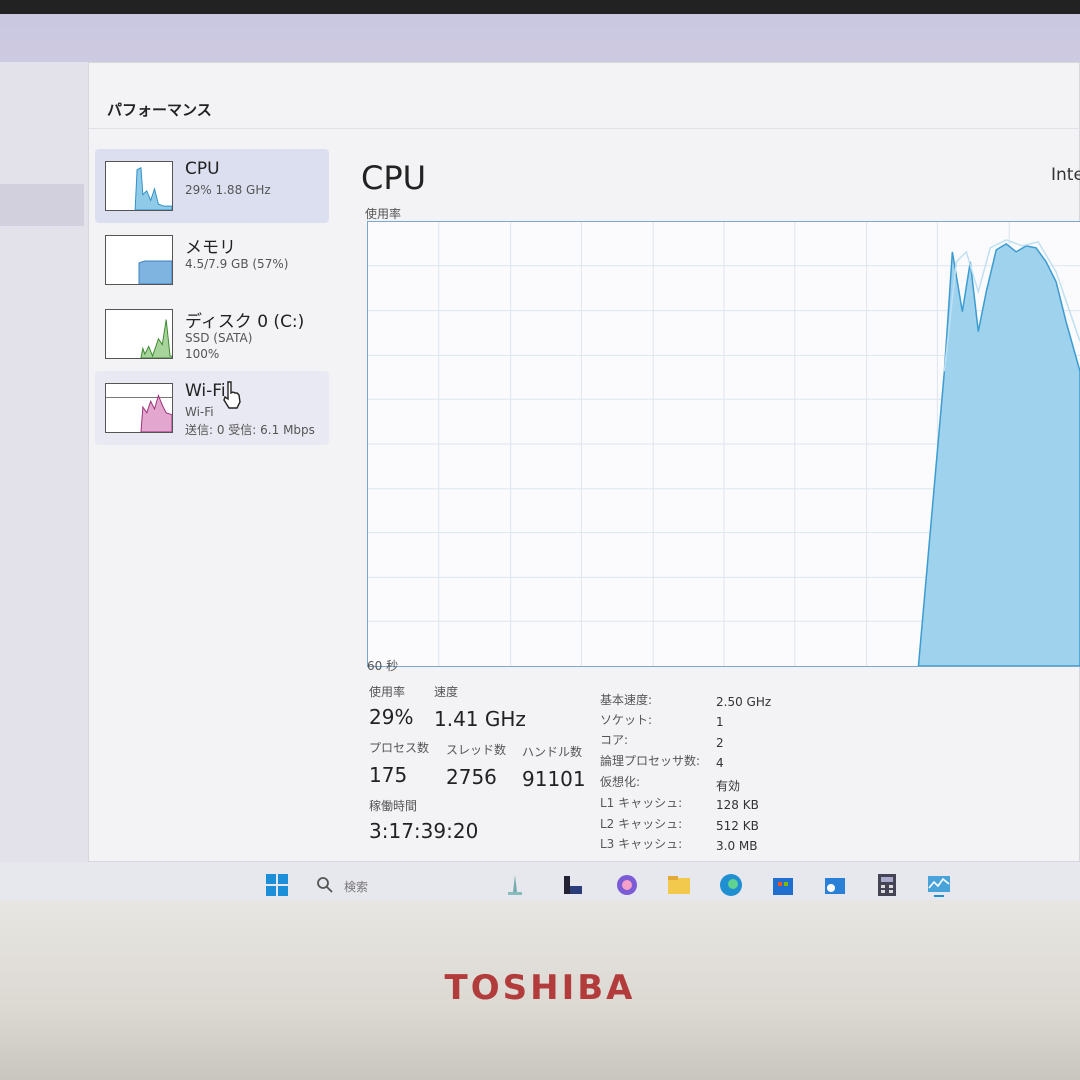 The width and height of the screenshot is (1080, 1080). What do you see at coordinates (731, 885) in the screenshot?
I see `edge-browser-icon` at bounding box center [731, 885].